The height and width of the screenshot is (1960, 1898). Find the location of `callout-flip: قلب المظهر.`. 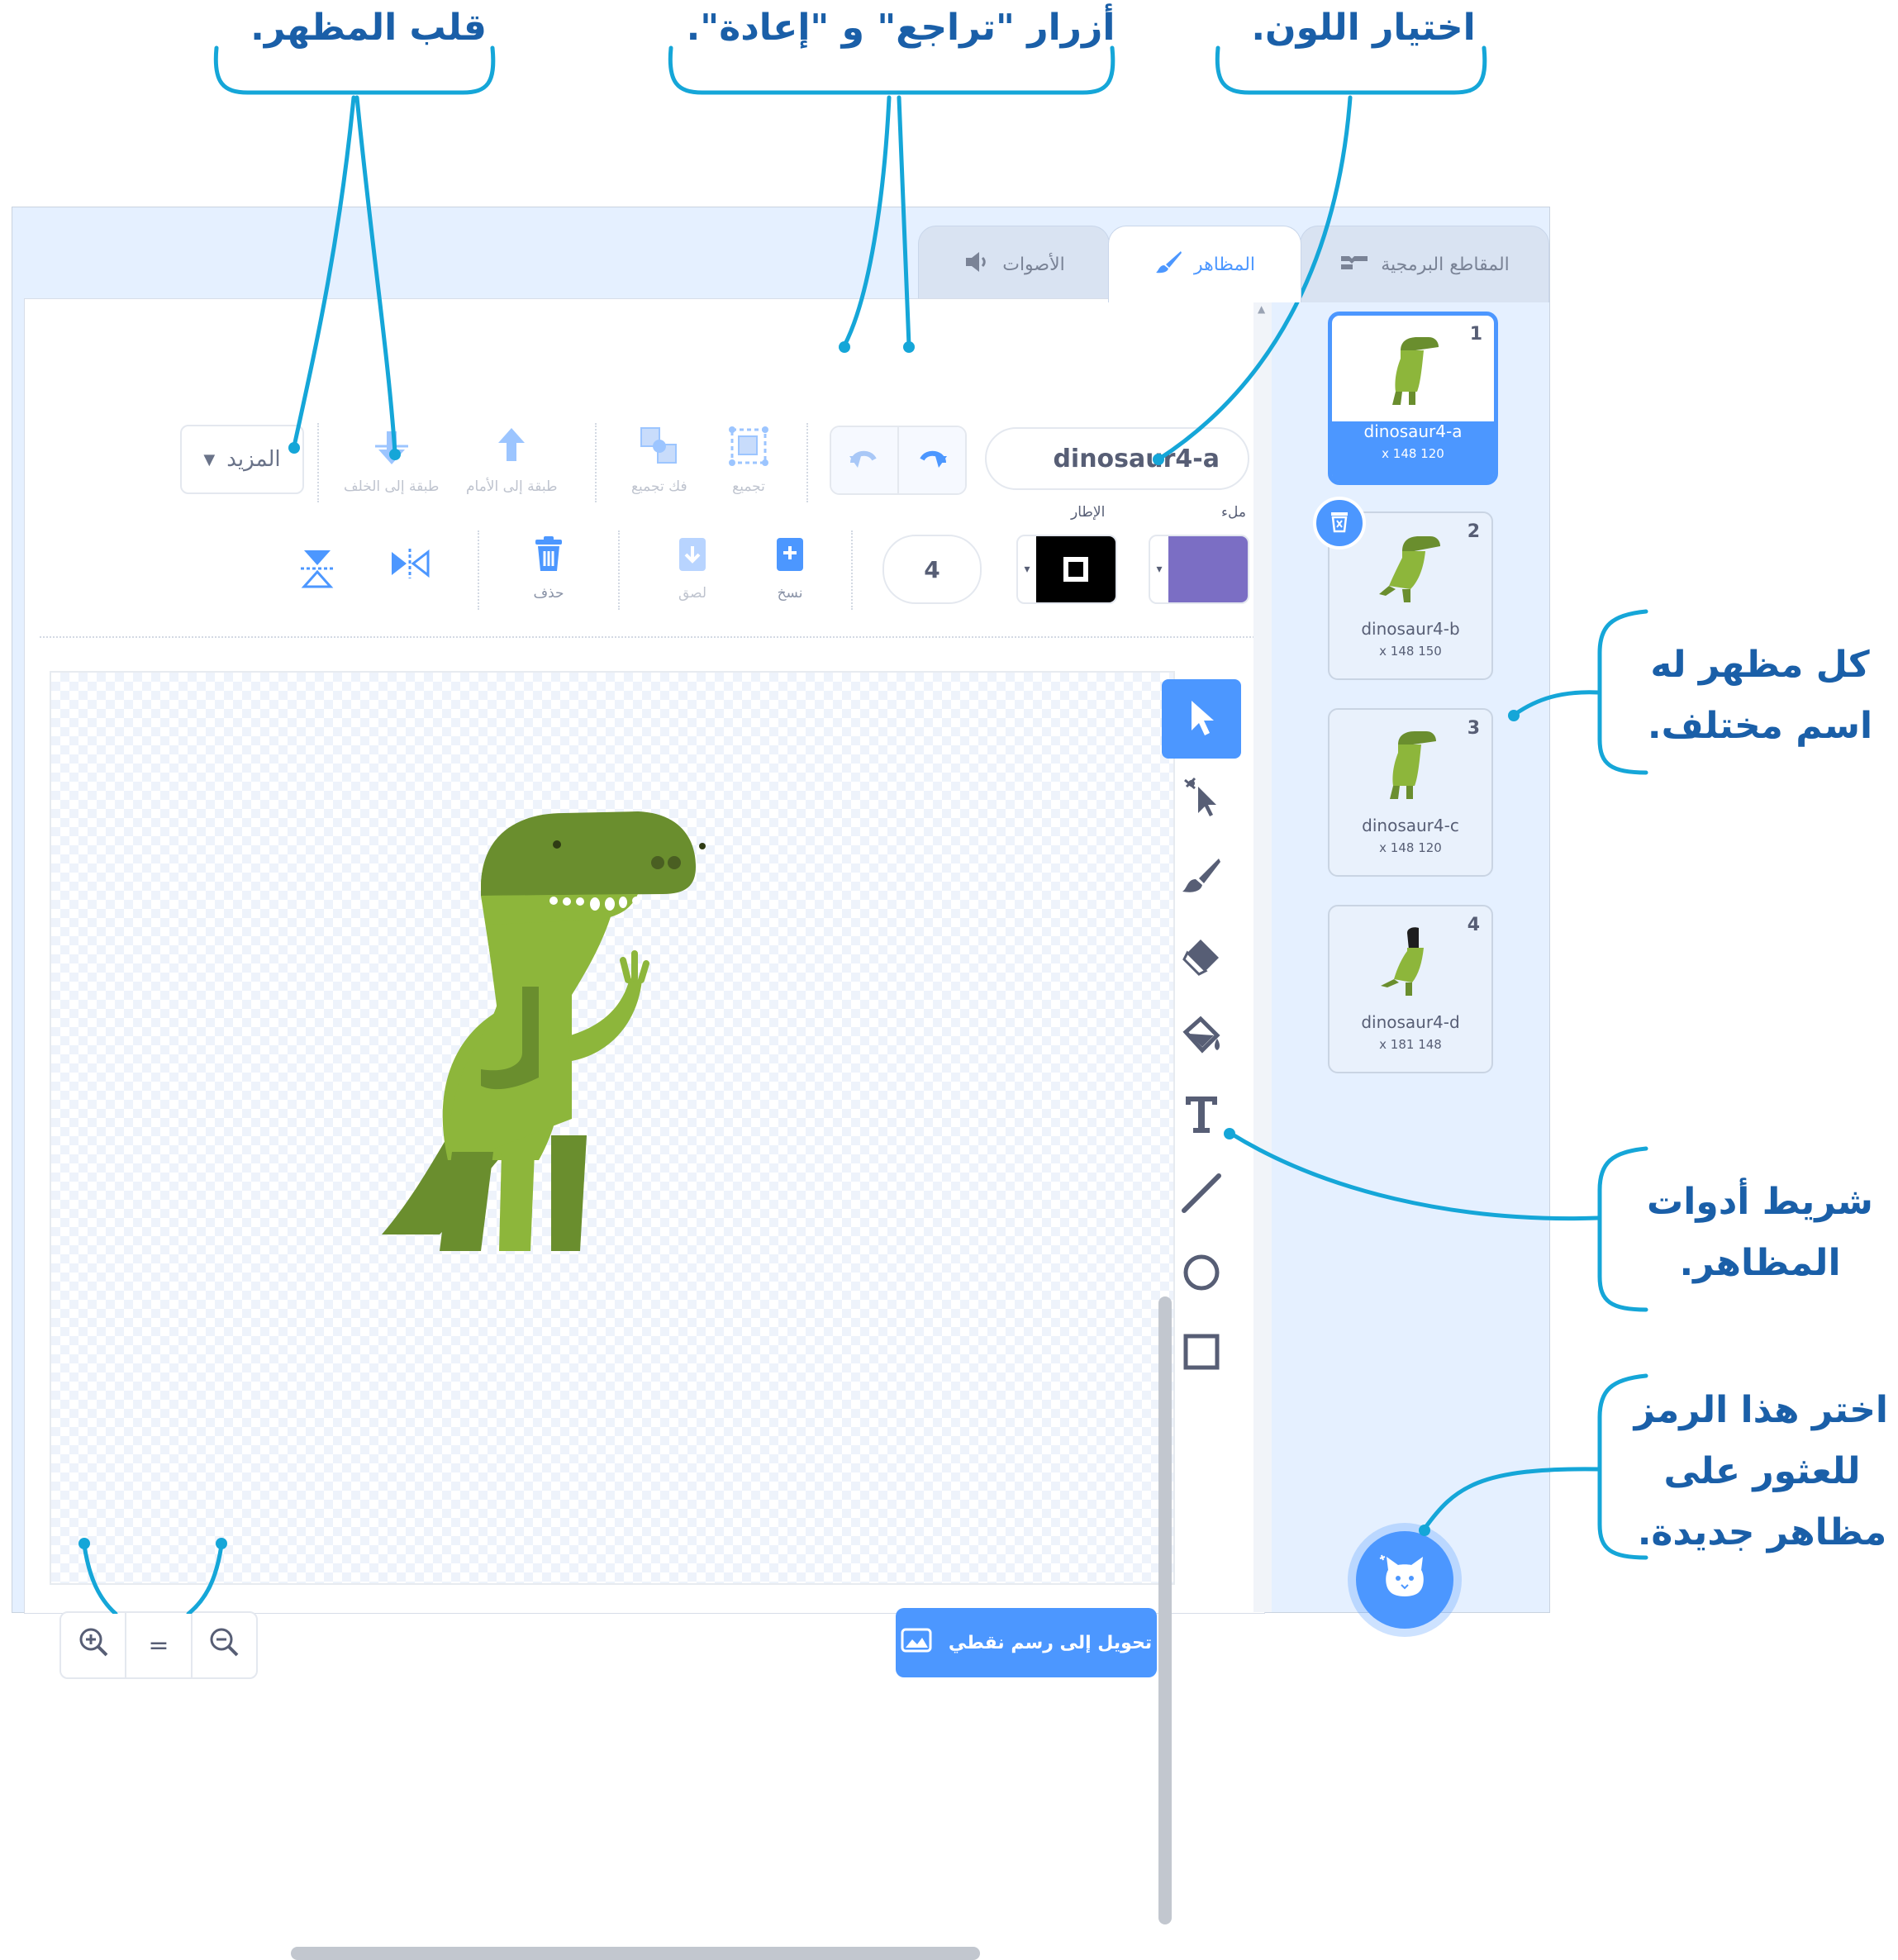

callout-flip: قلب المظهر. is located at coordinates (368, 28).